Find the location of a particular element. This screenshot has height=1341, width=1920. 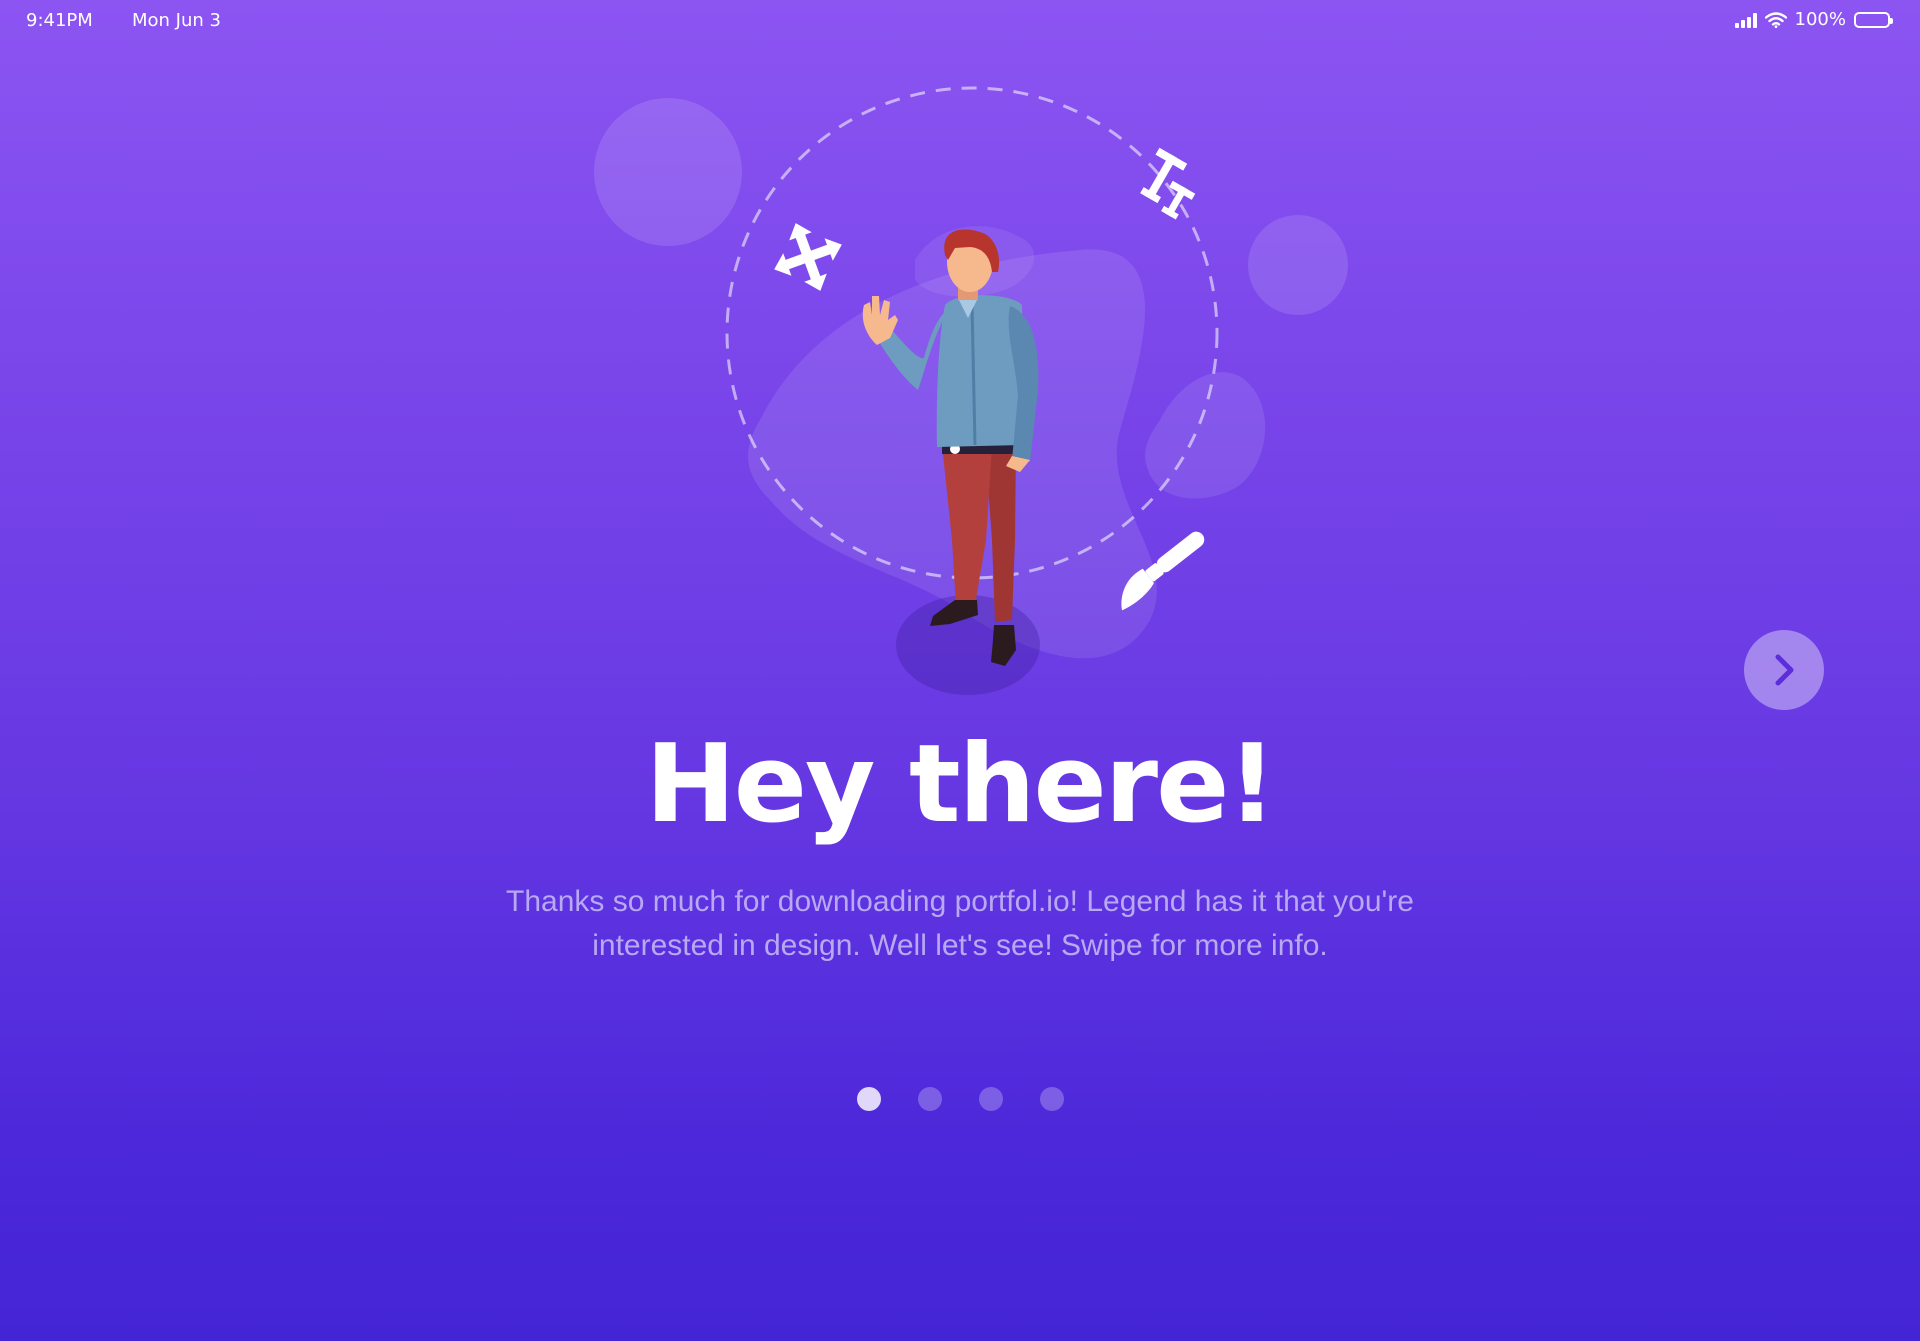

move-arrows-icon is located at coordinates (808, 257).